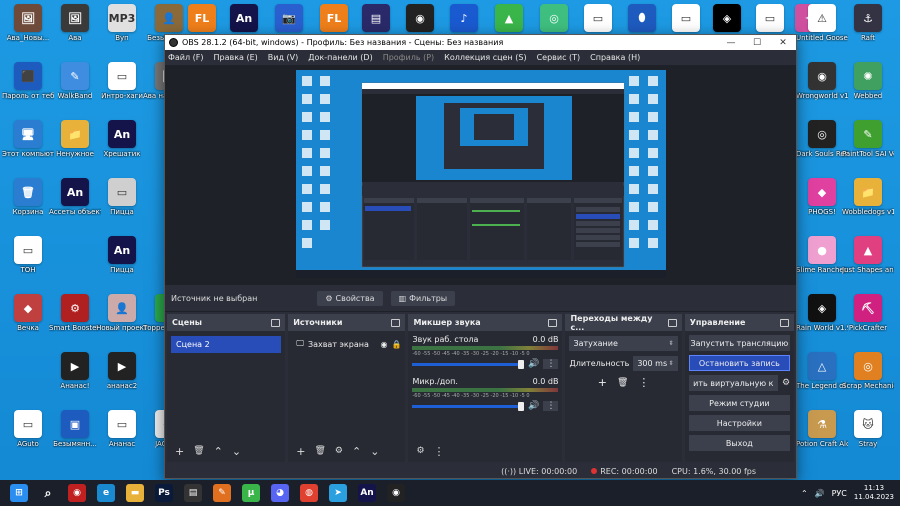 This screenshot has height=506, width=900. Describe the element at coordinates (868, 371) in the screenshot. I see `desktop-icon: ◎ Scrap Mechanic` at that location.